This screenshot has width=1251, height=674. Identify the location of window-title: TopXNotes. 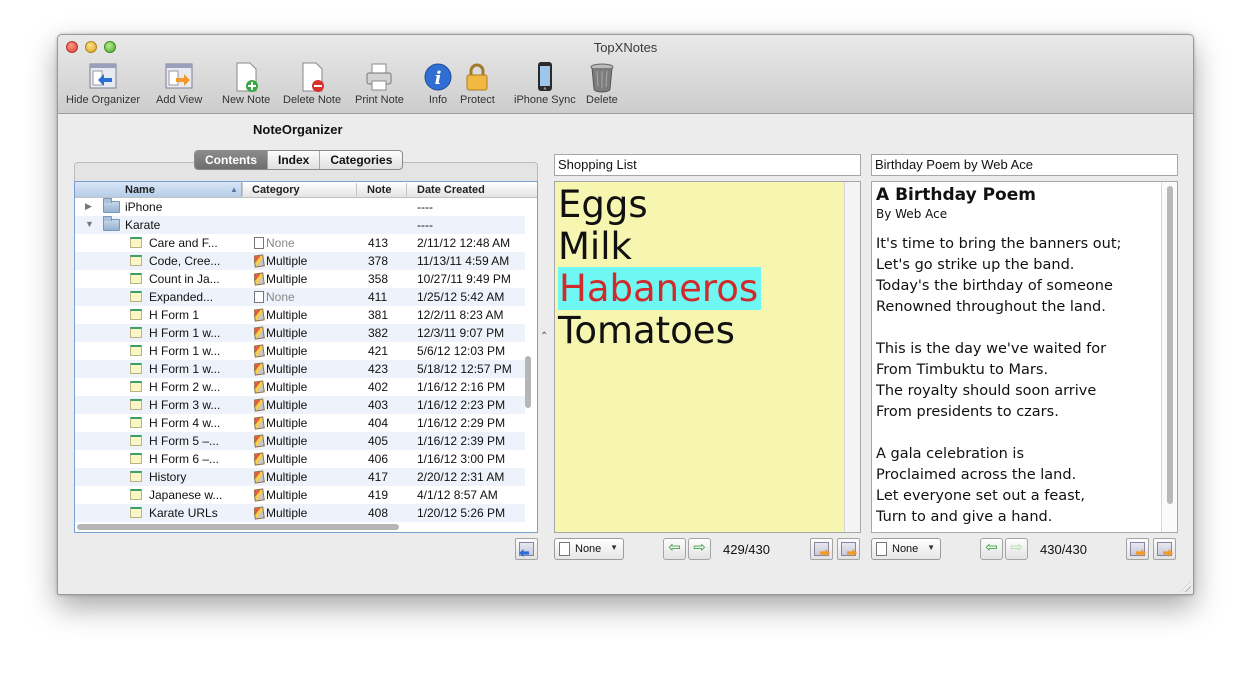
(625, 47).